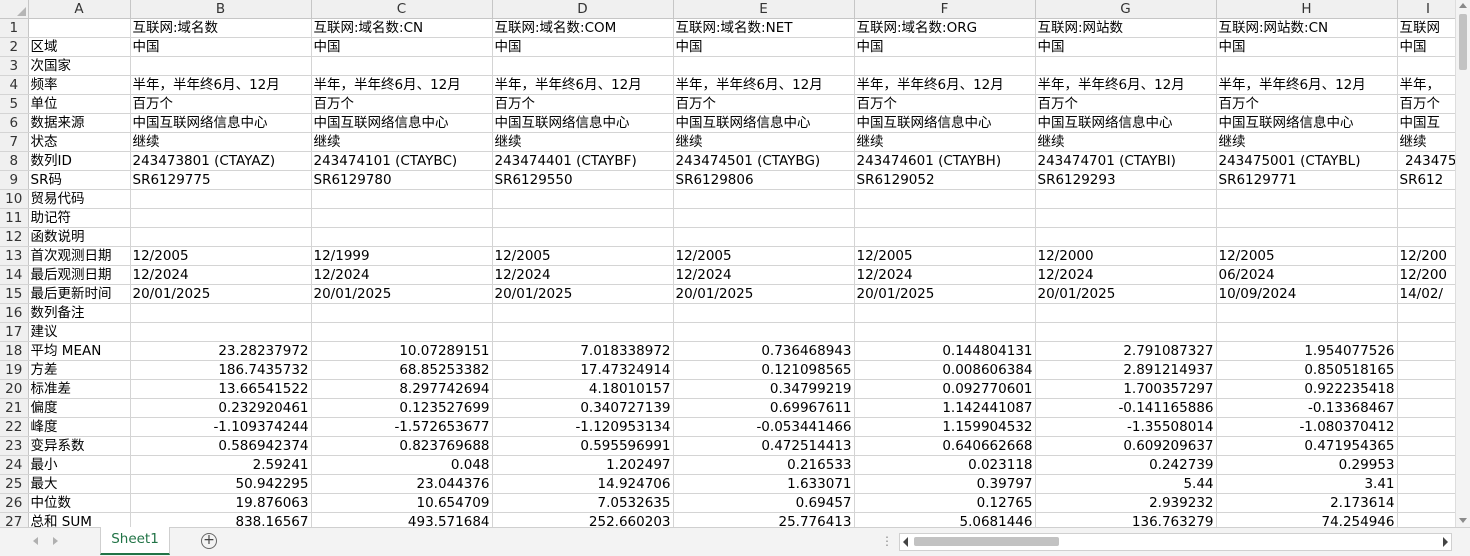 The image size is (1470, 556). What do you see at coordinates (764, 218) in the screenshot?
I see `cell-e11` at bounding box center [764, 218].